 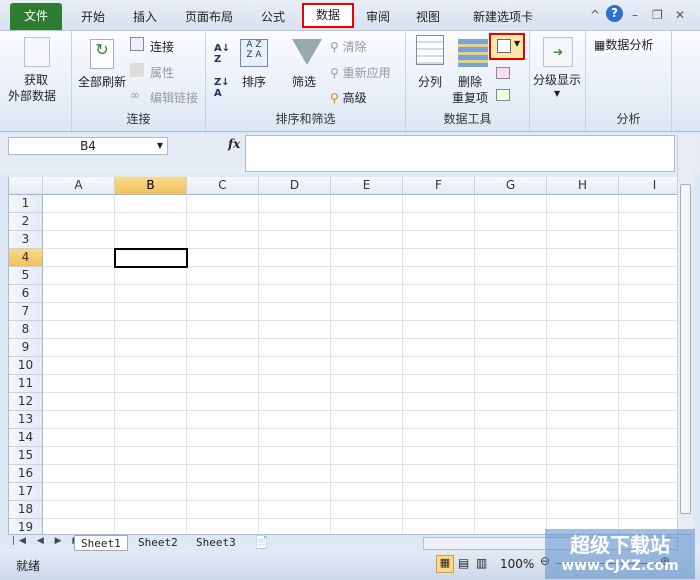 What do you see at coordinates (439, 526) in the screenshot?
I see `cell-F19` at bounding box center [439, 526].